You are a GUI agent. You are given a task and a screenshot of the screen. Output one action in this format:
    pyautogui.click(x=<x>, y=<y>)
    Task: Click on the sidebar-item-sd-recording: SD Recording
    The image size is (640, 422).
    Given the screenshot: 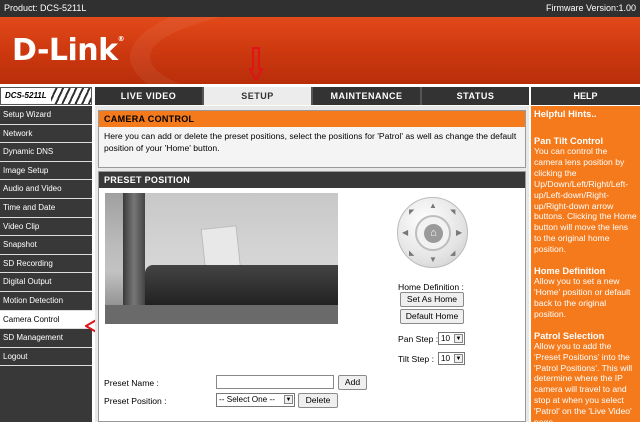 What is the action you would take?
    pyautogui.click(x=46, y=264)
    